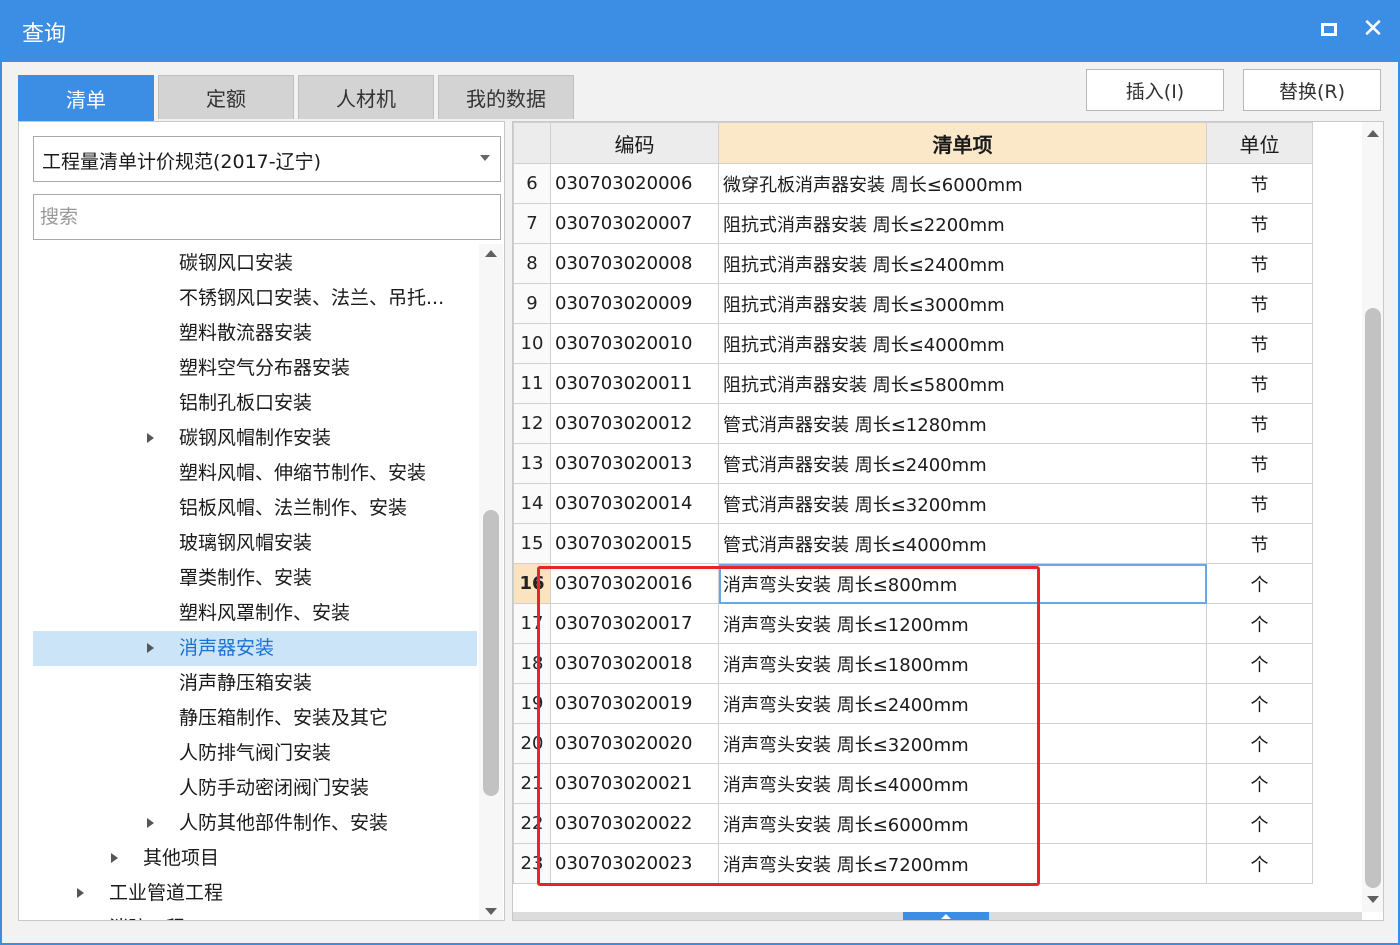  What do you see at coordinates (962, 743) in the screenshot?
I see `row-item-name: 消声弯头安装 周长≤3200mm` at bounding box center [962, 743].